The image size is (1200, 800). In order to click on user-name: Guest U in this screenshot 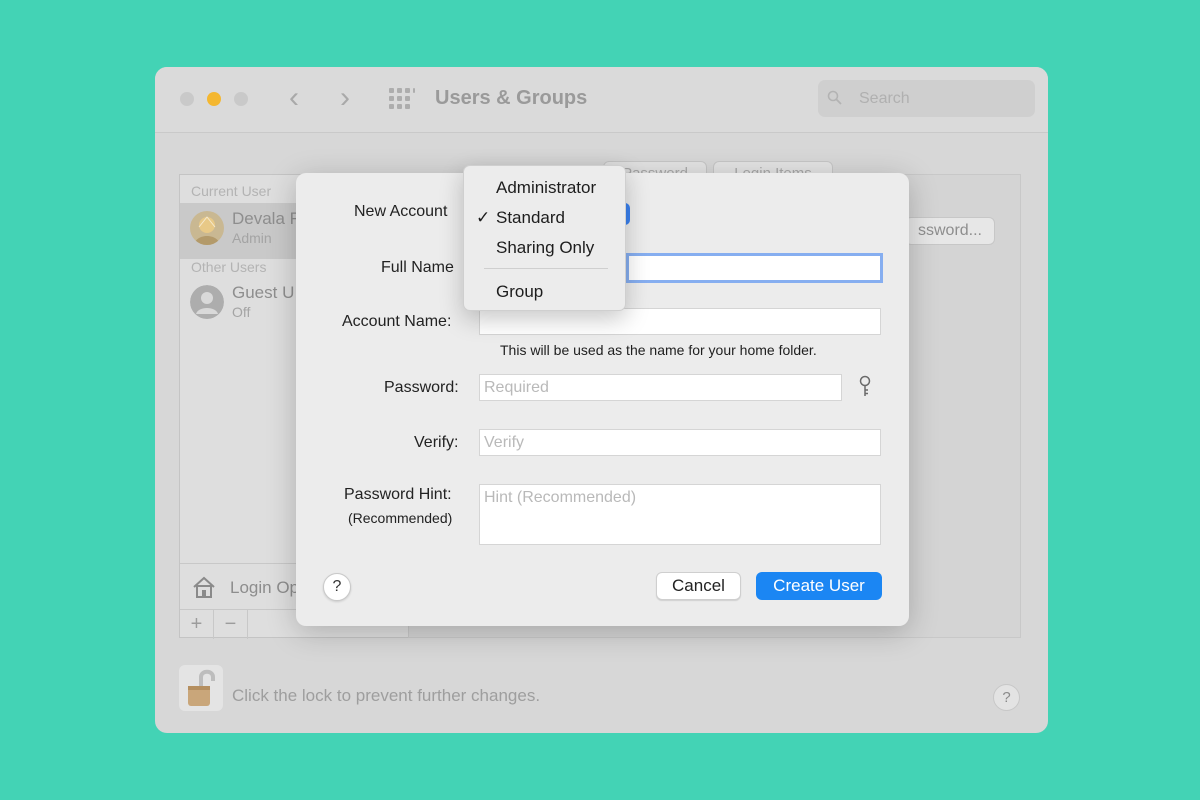, I will do `click(263, 292)`.